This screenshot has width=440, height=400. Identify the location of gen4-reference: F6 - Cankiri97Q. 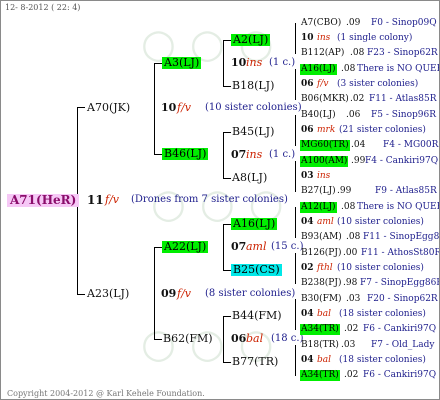
(400, 329).